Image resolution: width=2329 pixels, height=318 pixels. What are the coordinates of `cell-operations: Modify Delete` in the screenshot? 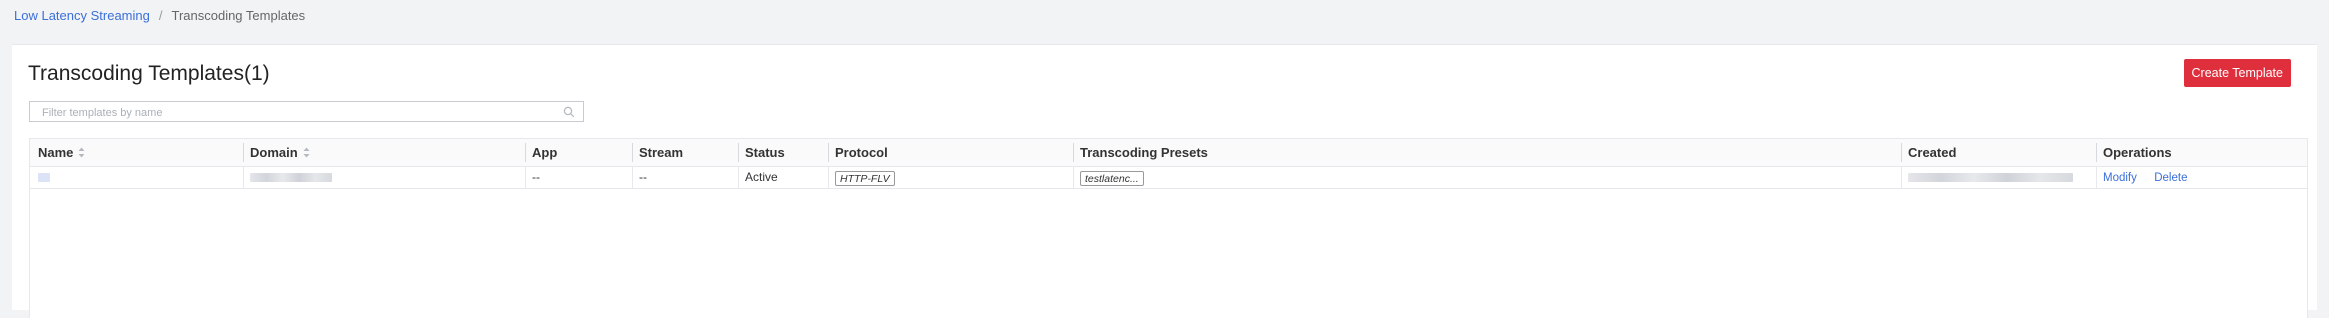 It's located at (2148, 177).